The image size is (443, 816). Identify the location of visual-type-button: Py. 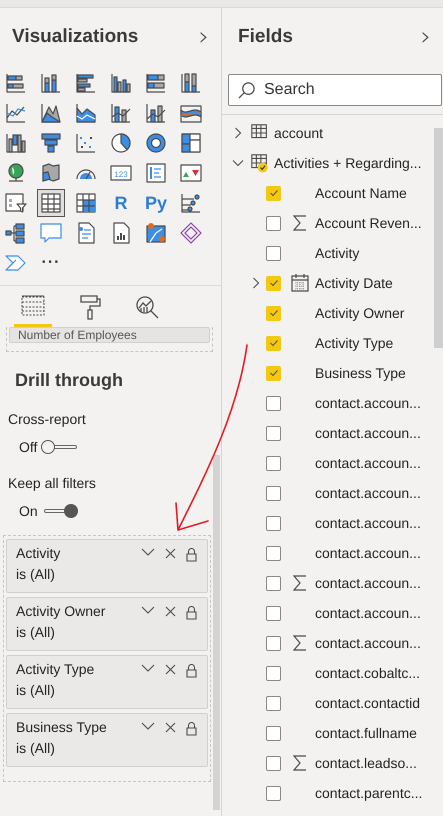
(156, 203).